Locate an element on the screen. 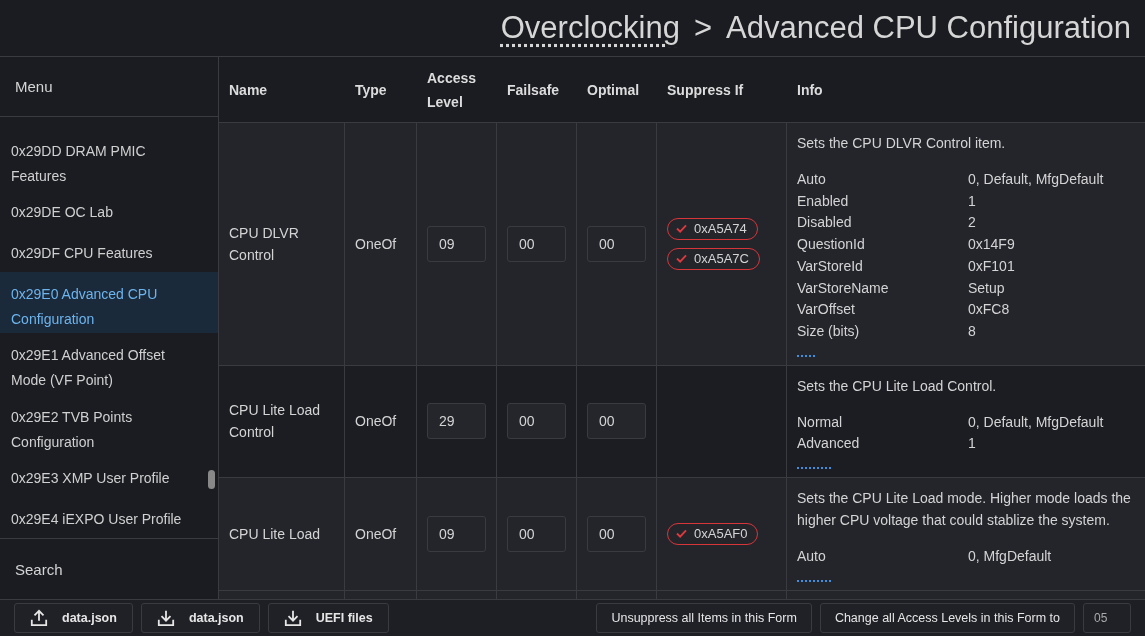 The height and width of the screenshot is (636, 1145). info-key: Size (bits) is located at coordinates (882, 331).